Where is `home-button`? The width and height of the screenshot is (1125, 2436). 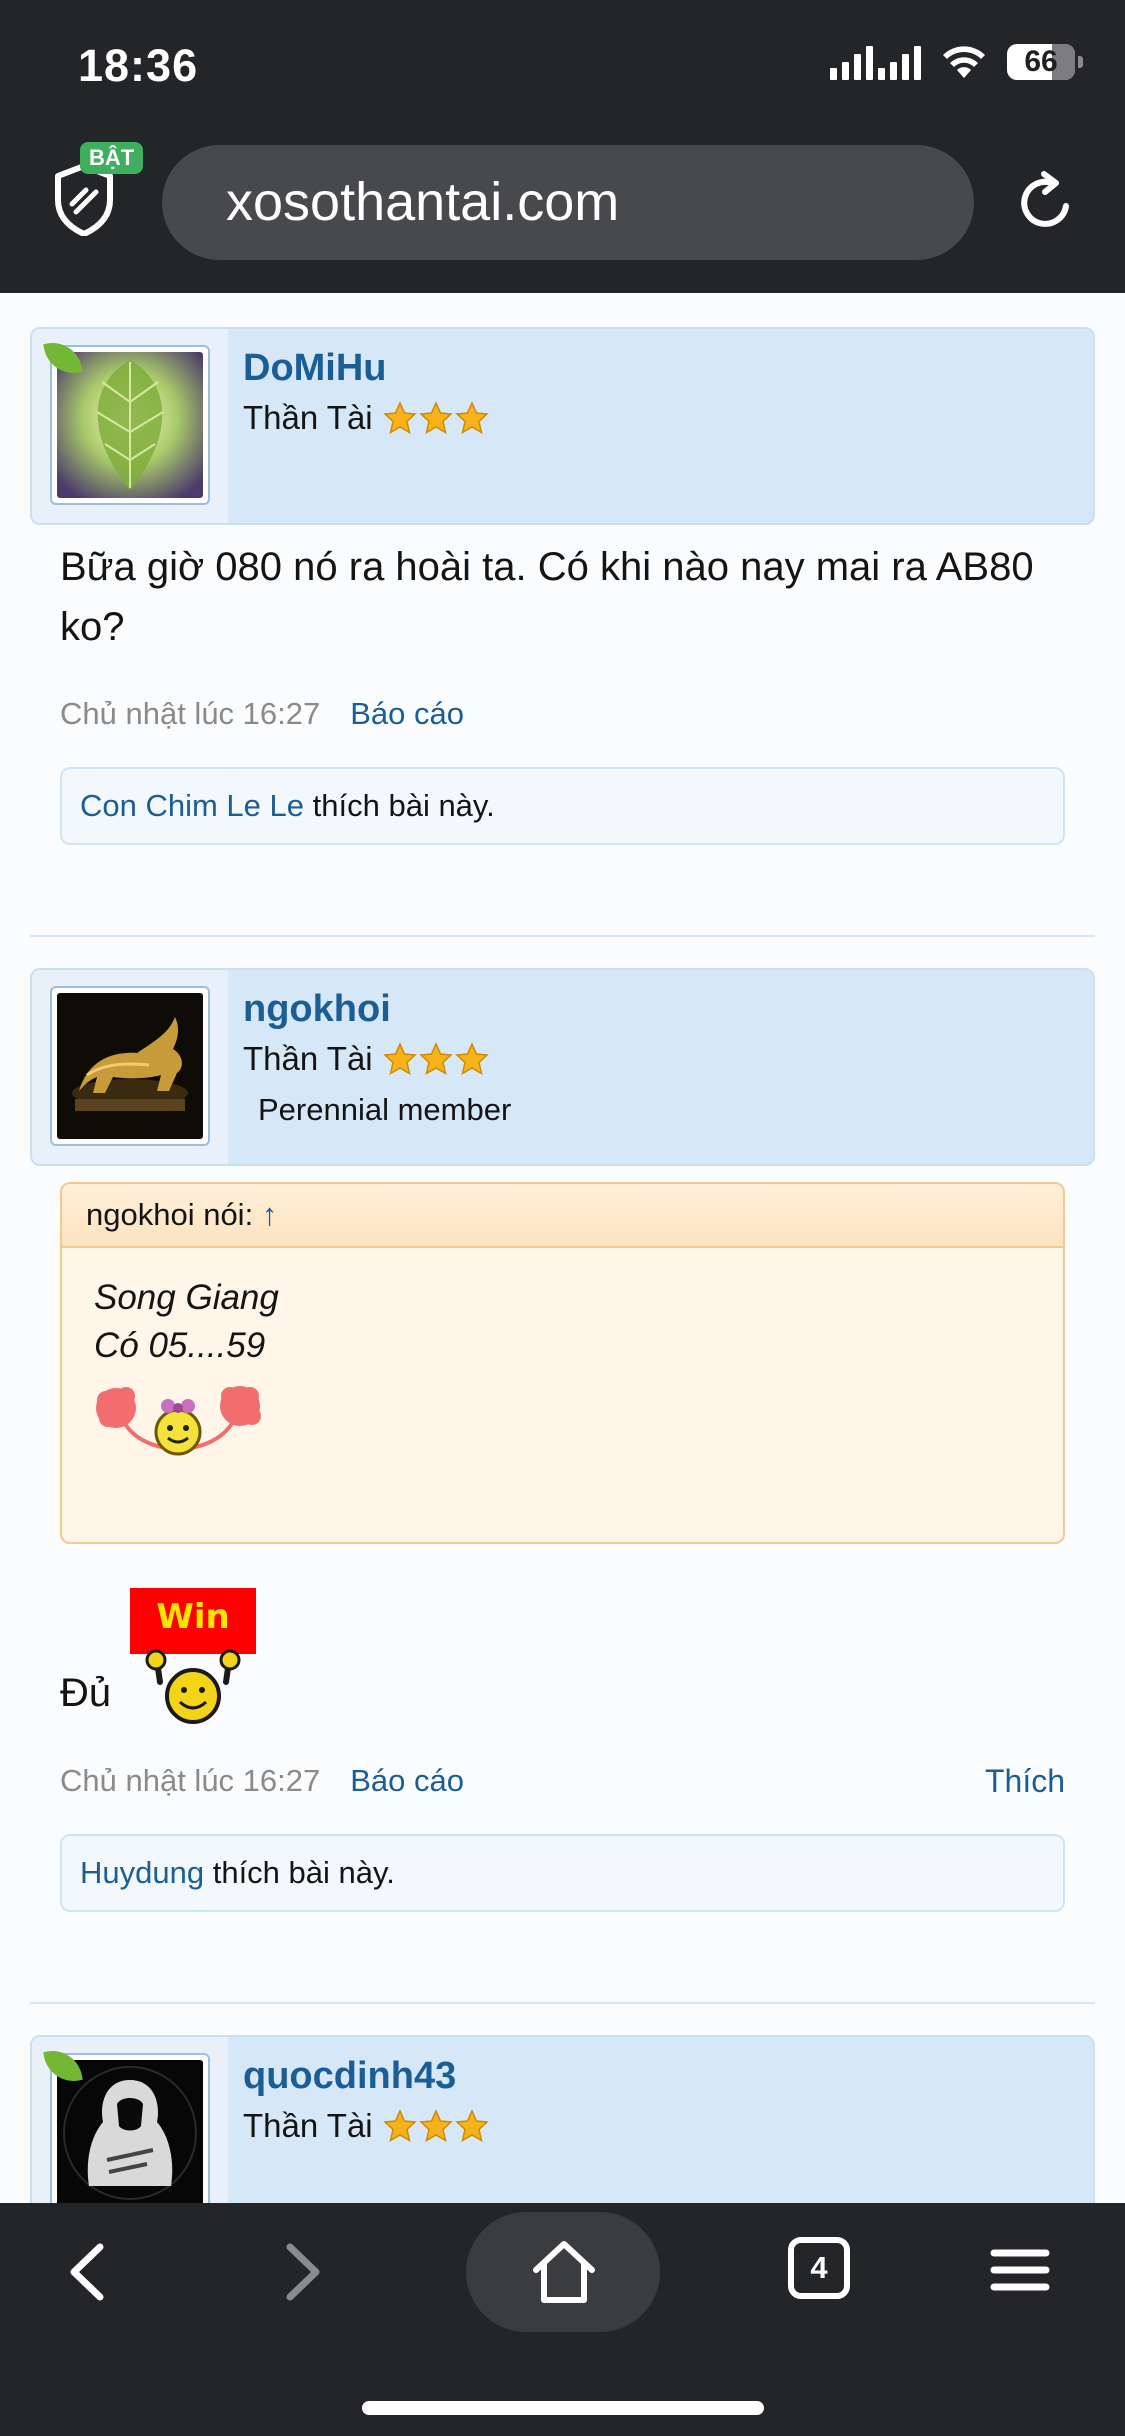
home-button is located at coordinates (563, 2272).